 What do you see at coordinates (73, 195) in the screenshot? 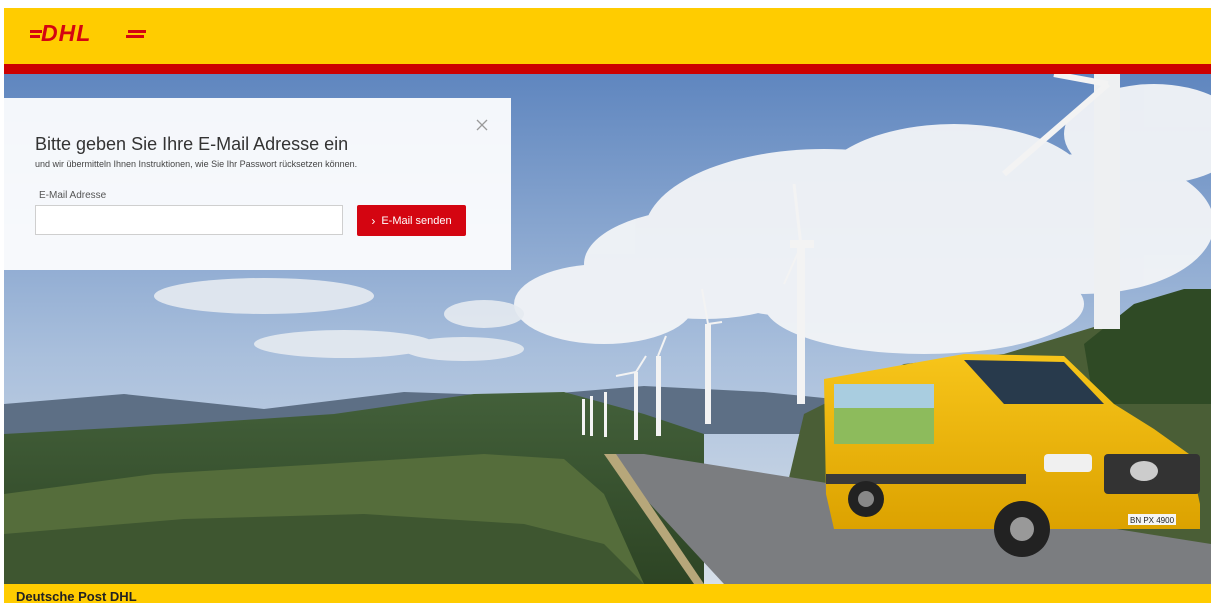
I see `email-label: E-Mail Adresse` at bounding box center [73, 195].